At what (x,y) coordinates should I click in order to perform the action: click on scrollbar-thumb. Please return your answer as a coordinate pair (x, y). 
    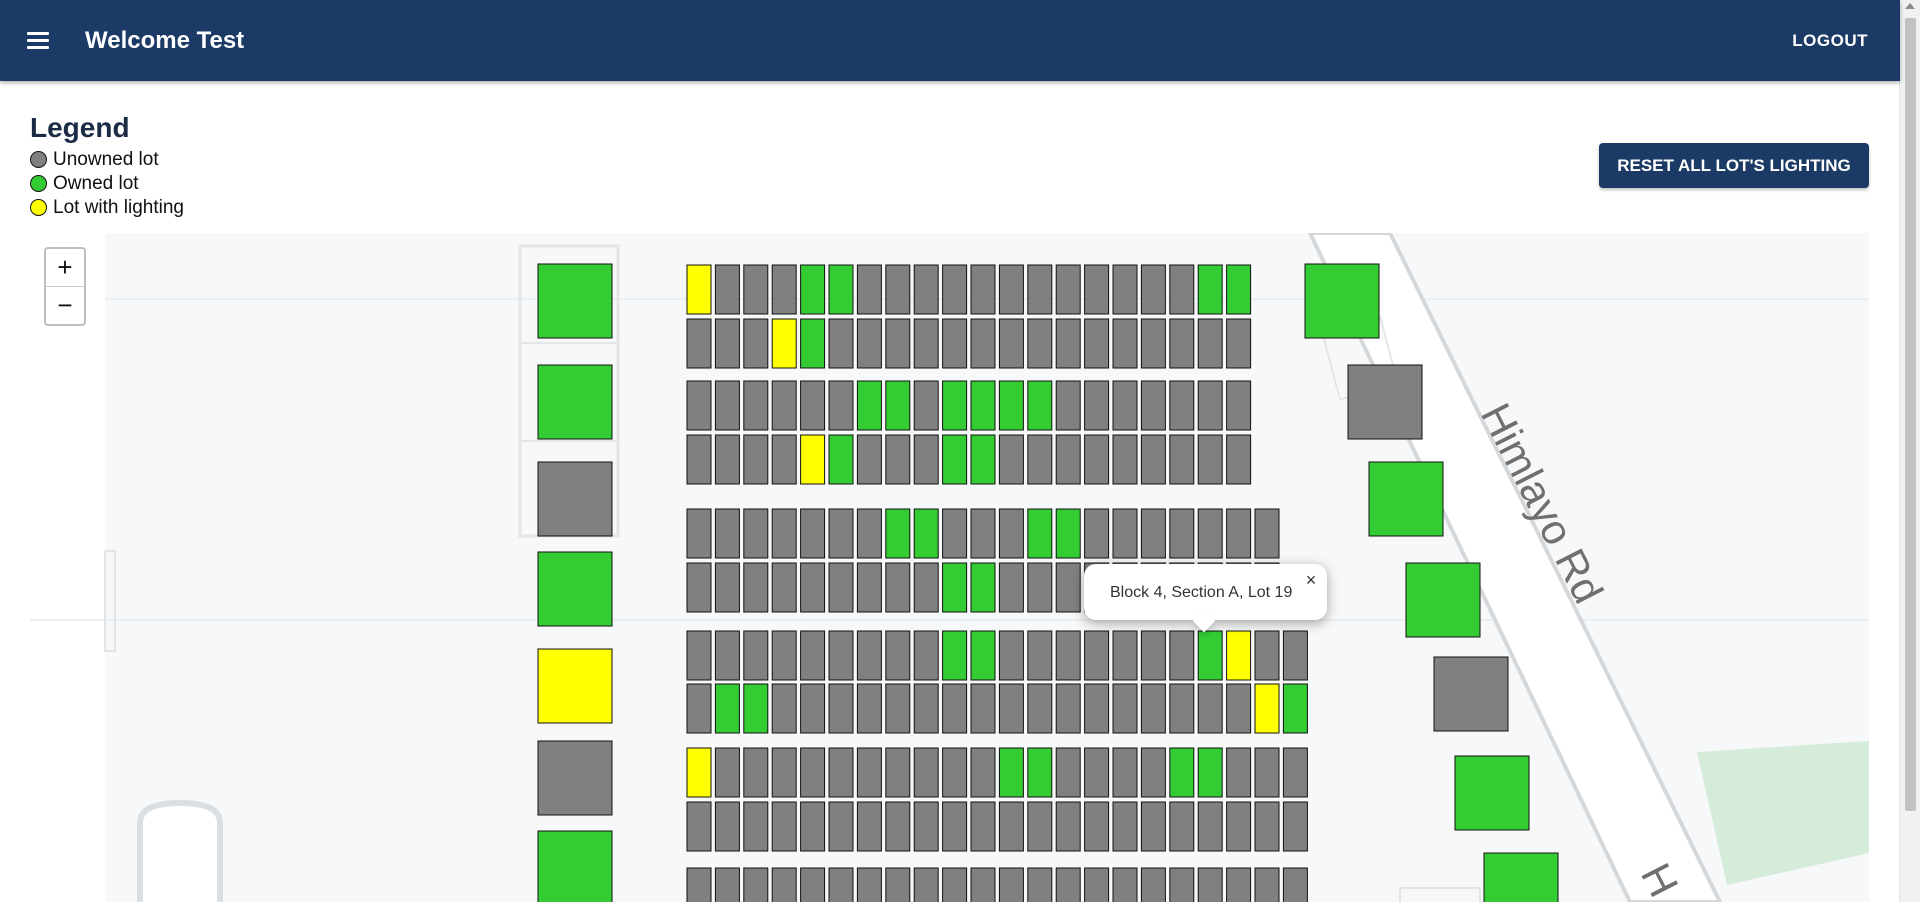
    Looking at the image, I should click on (1910, 414).